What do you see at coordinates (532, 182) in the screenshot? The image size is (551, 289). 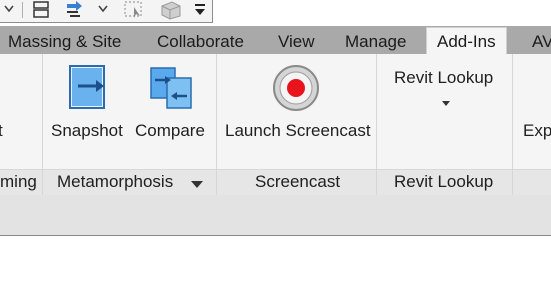 I see `panel-footer` at bounding box center [532, 182].